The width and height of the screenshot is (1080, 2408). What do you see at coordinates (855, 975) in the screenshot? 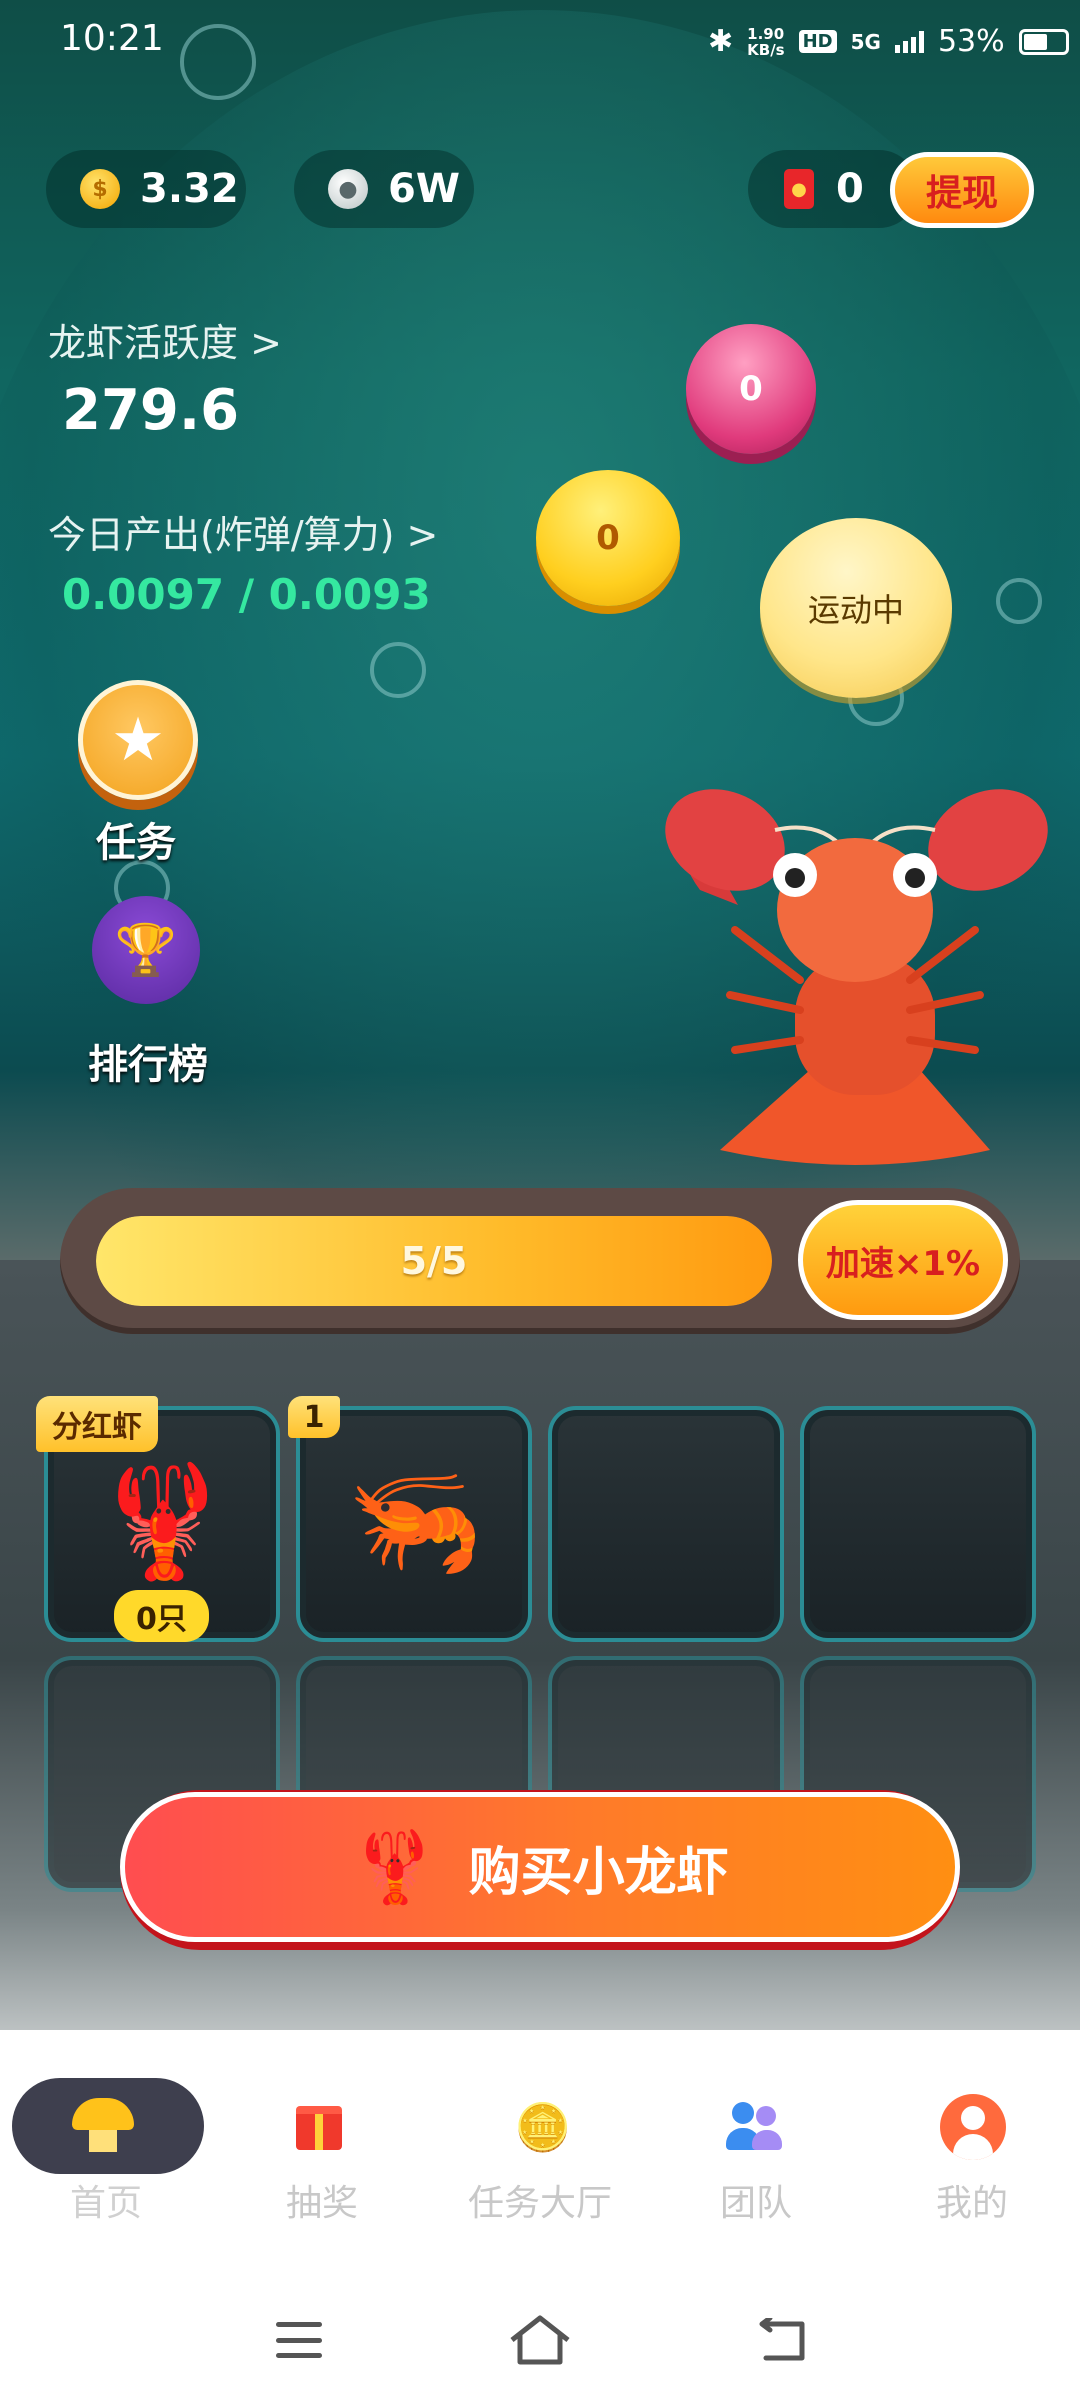
I see `lobster-mascot` at bounding box center [855, 975].